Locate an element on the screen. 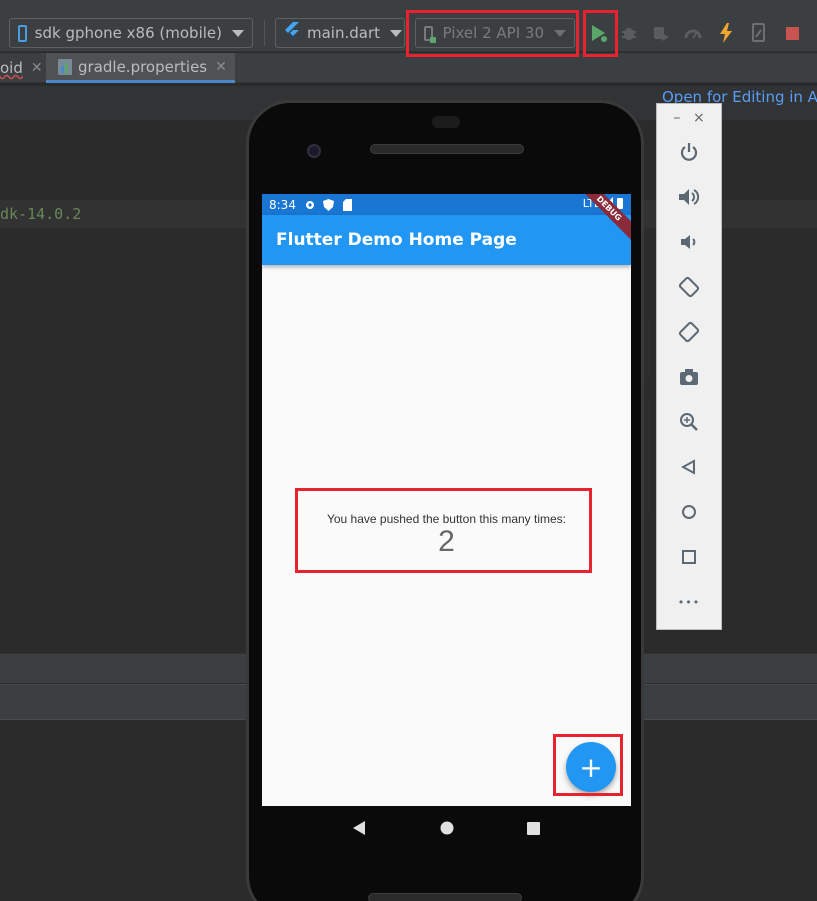 Image resolution: width=817 pixels, height=901 pixels. separator is located at coordinates (264, 33).